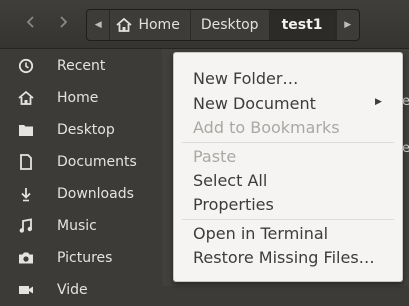 The image size is (409, 306). What do you see at coordinates (85, 258) in the screenshot?
I see `sidebar-item-label: Pictures` at bounding box center [85, 258].